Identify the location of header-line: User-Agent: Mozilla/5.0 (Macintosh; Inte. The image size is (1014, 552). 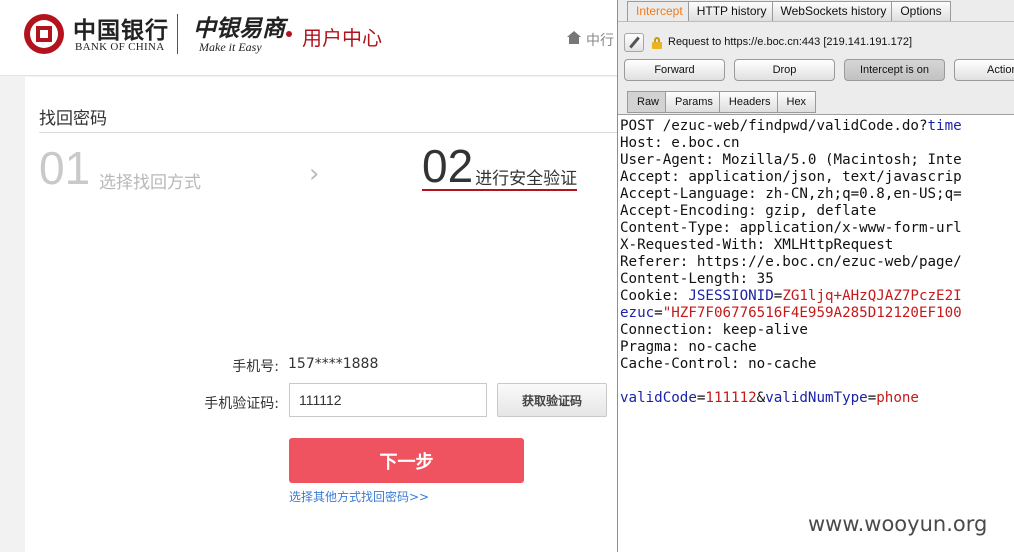
(791, 160).